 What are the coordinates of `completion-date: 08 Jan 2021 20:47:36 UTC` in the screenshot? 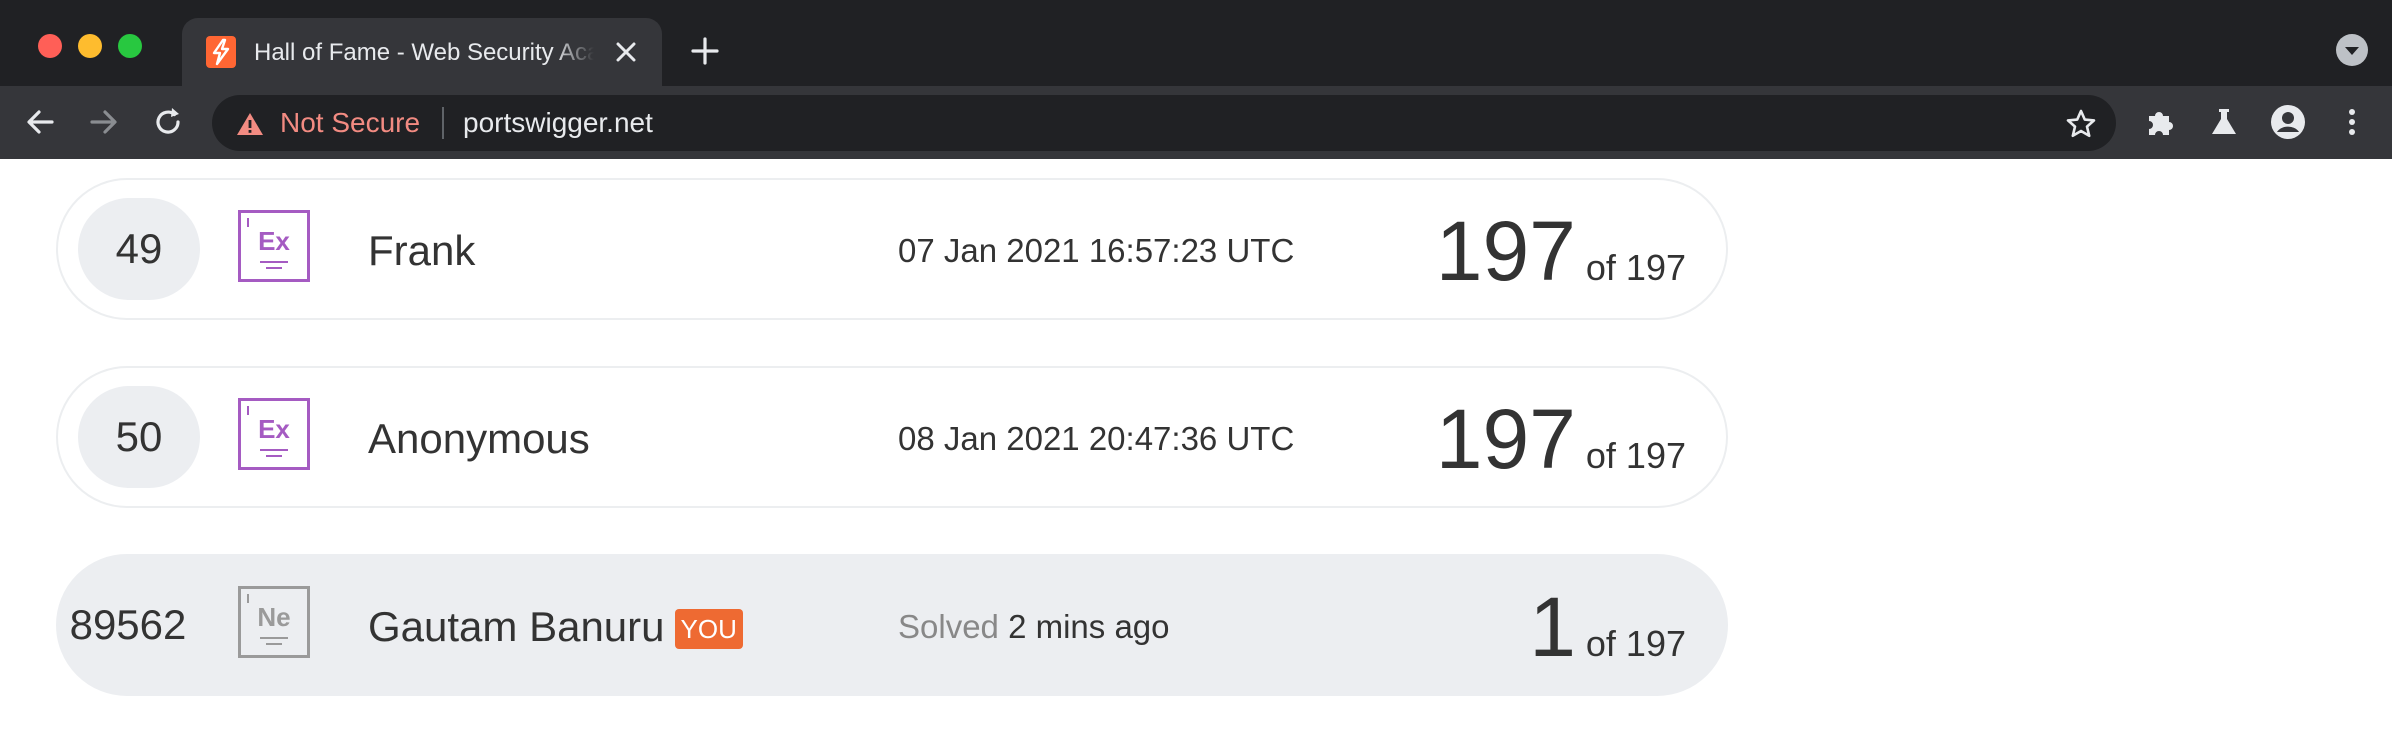 It's located at (1096, 438).